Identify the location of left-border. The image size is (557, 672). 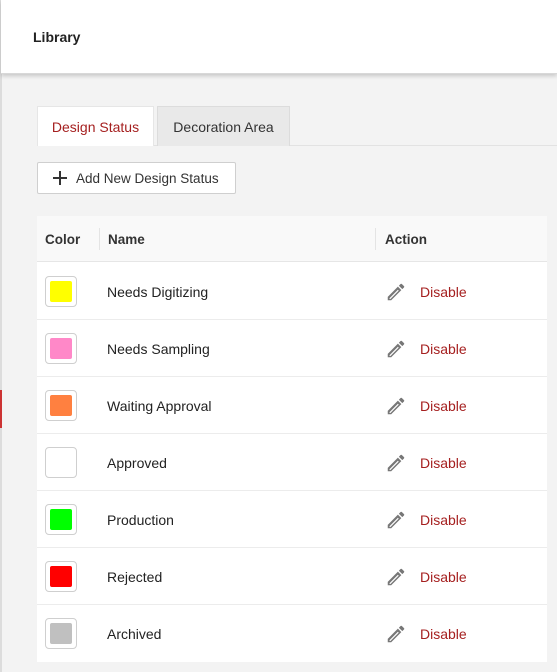
(1, 336).